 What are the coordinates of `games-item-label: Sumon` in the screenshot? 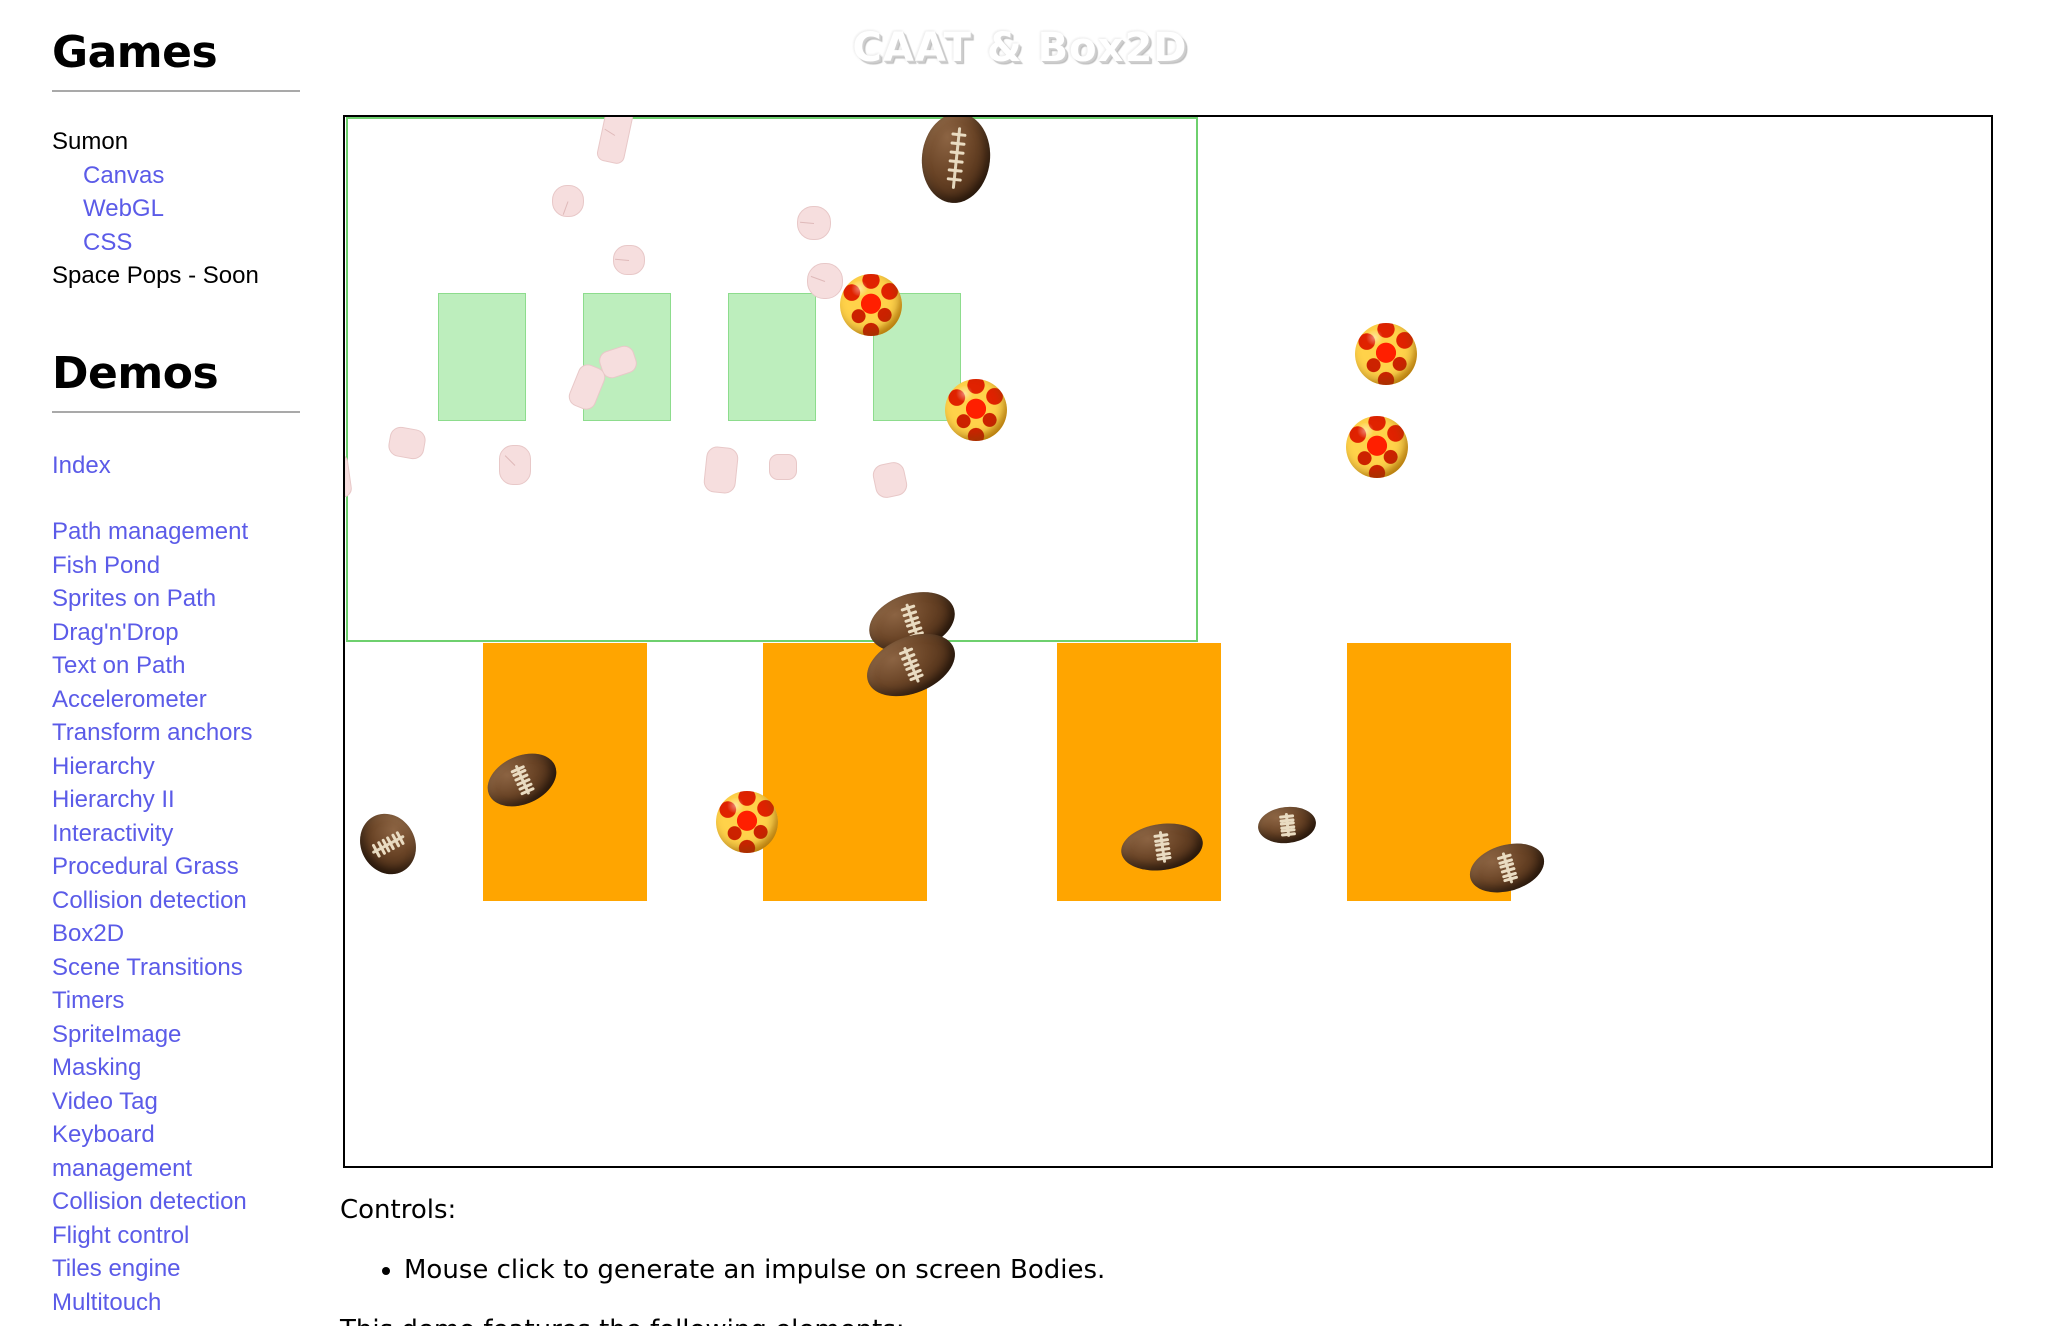 It's located at (90, 142).